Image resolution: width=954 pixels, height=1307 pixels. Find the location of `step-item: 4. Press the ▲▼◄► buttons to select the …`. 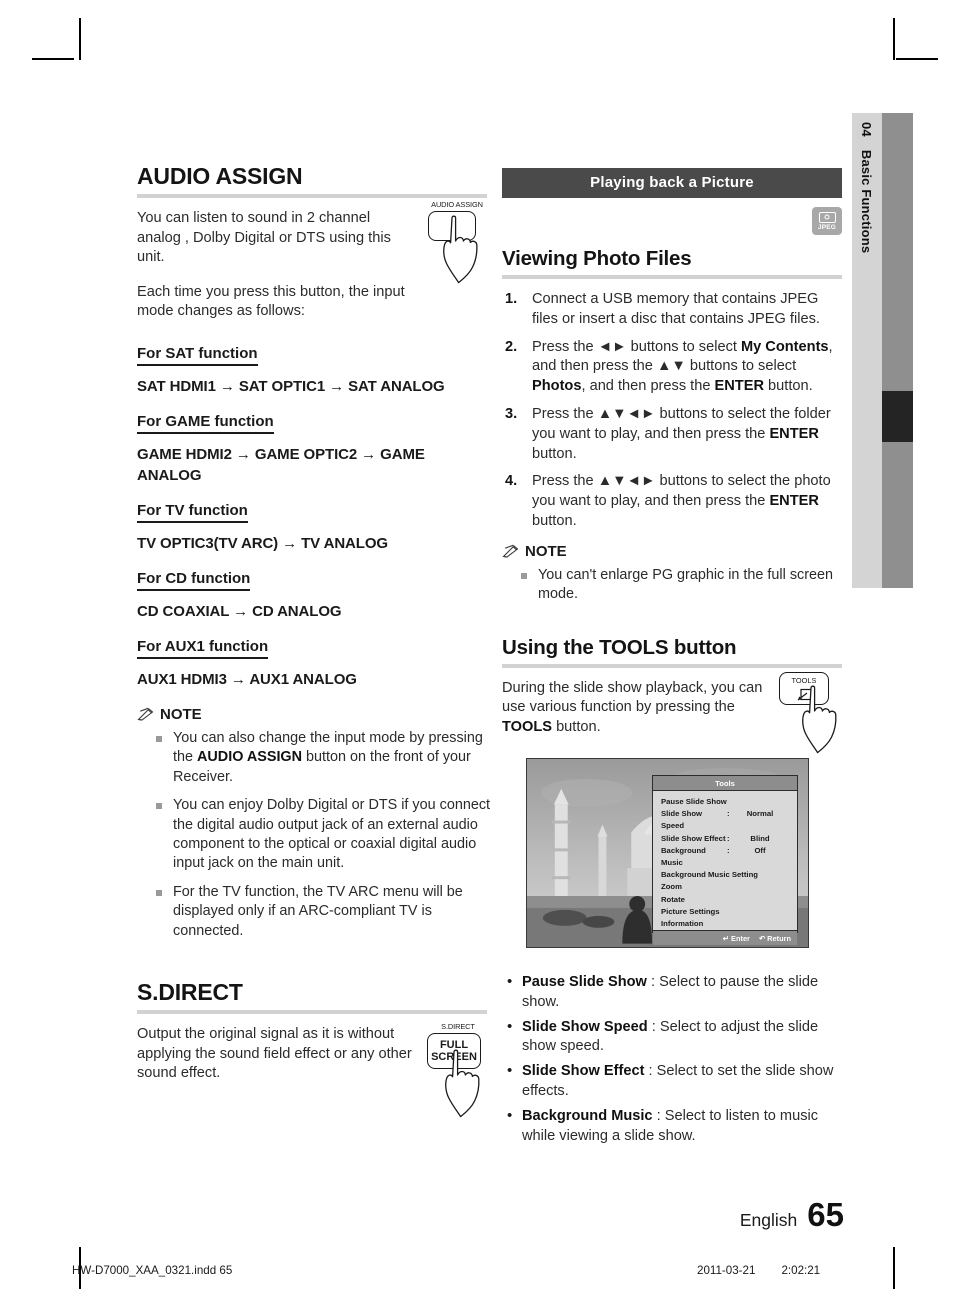

step-item: 4. Press the ▲▼◄► buttons to select the … is located at coordinates (672, 501).